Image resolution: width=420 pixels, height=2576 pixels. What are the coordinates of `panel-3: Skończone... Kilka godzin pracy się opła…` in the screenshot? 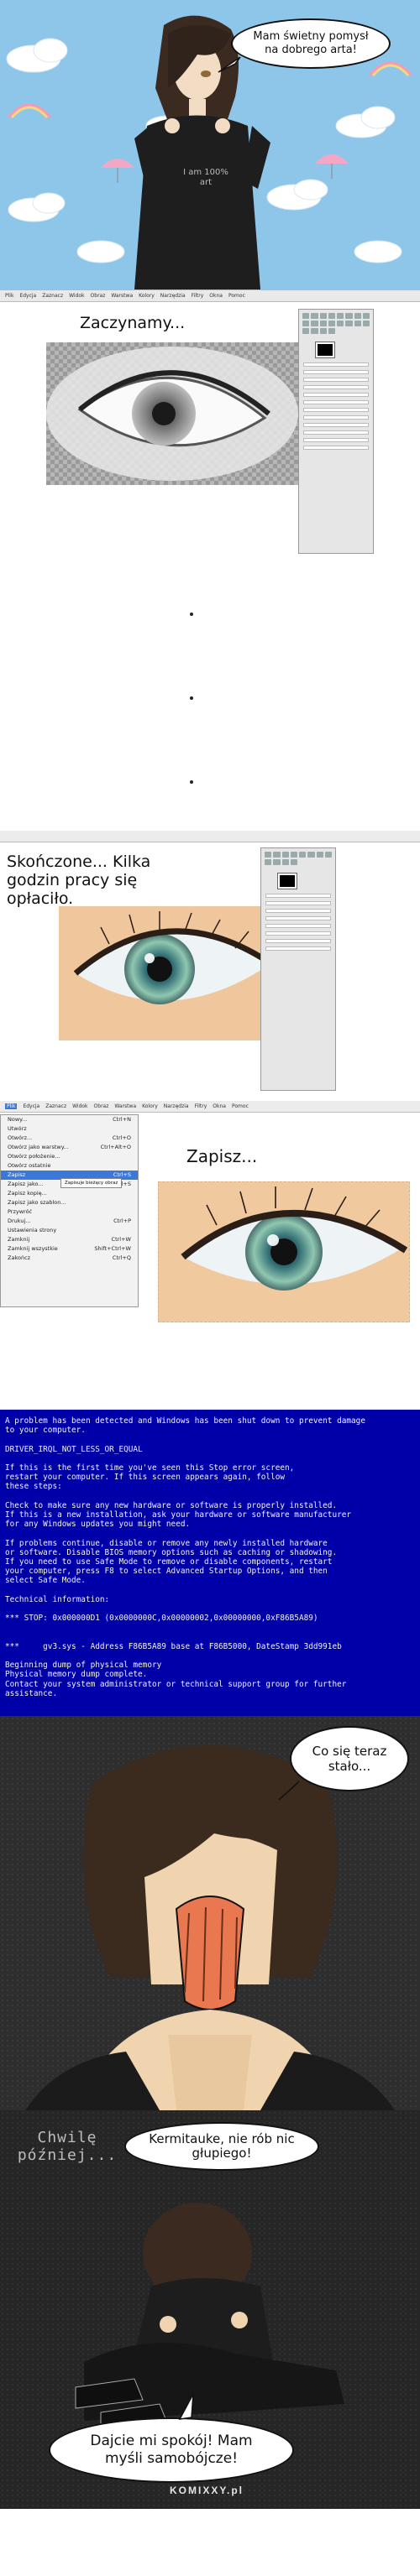 It's located at (210, 965).